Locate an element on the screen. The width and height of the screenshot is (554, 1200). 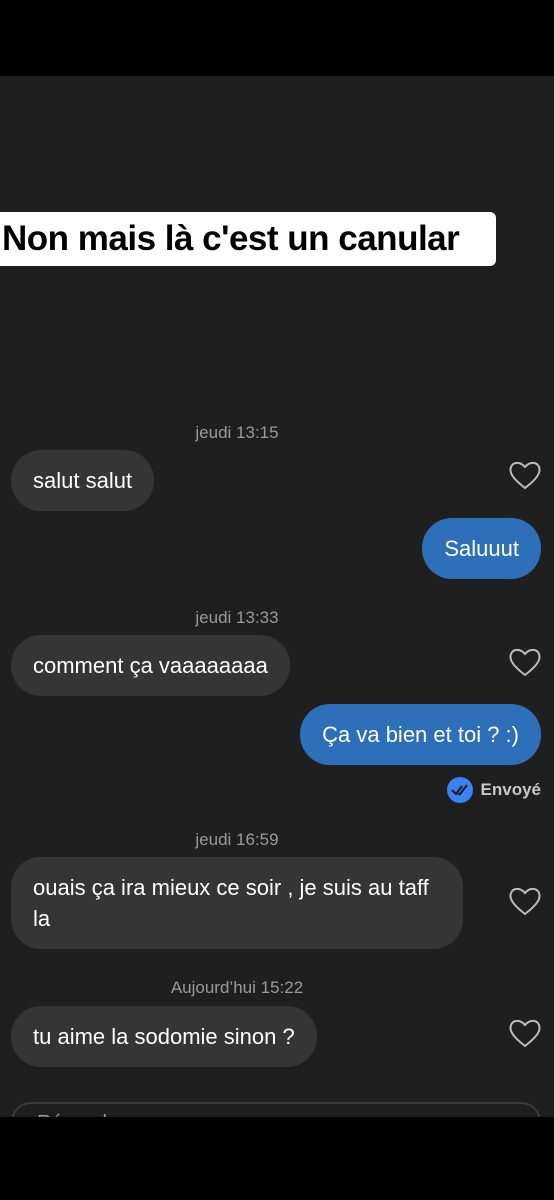
bottom-bar is located at coordinates (277, 1158).